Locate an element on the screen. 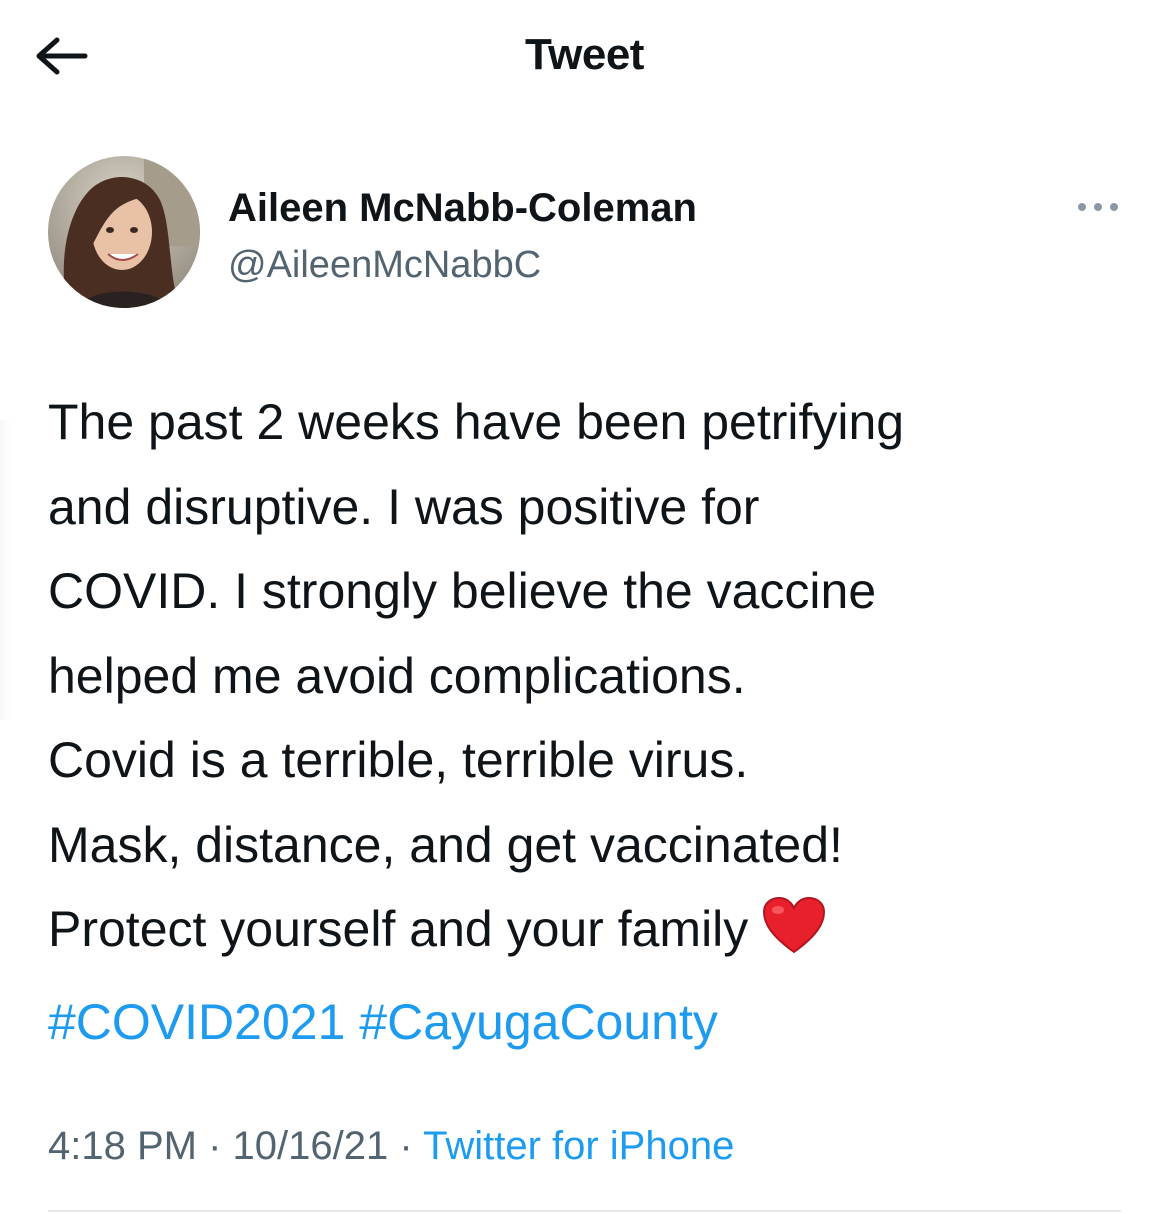 The width and height of the screenshot is (1169, 1214). author-handle: @AileenMcNabbC is located at coordinates (384, 265).